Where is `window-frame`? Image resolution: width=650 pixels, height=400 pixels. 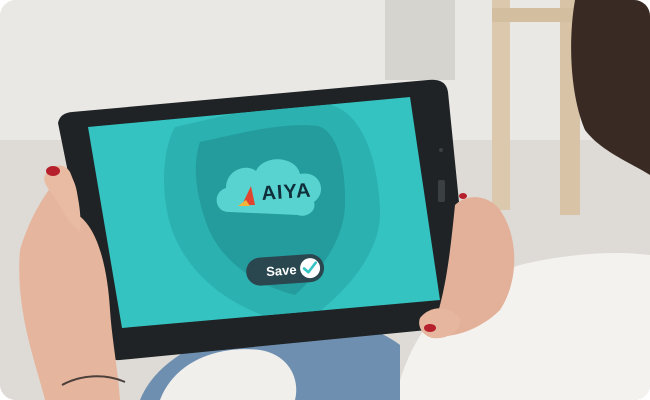
window-frame is located at coordinates (420, 40).